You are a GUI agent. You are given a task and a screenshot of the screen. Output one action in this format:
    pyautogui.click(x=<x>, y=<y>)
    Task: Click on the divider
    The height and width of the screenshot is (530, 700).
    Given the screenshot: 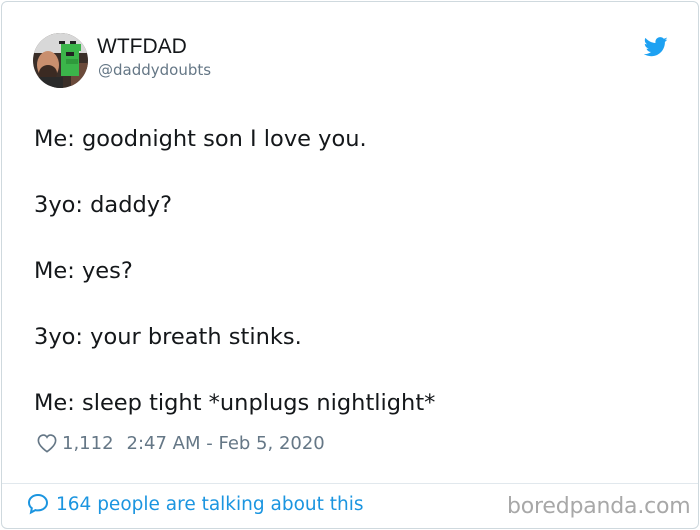 What is the action you would take?
    pyautogui.click(x=350, y=483)
    